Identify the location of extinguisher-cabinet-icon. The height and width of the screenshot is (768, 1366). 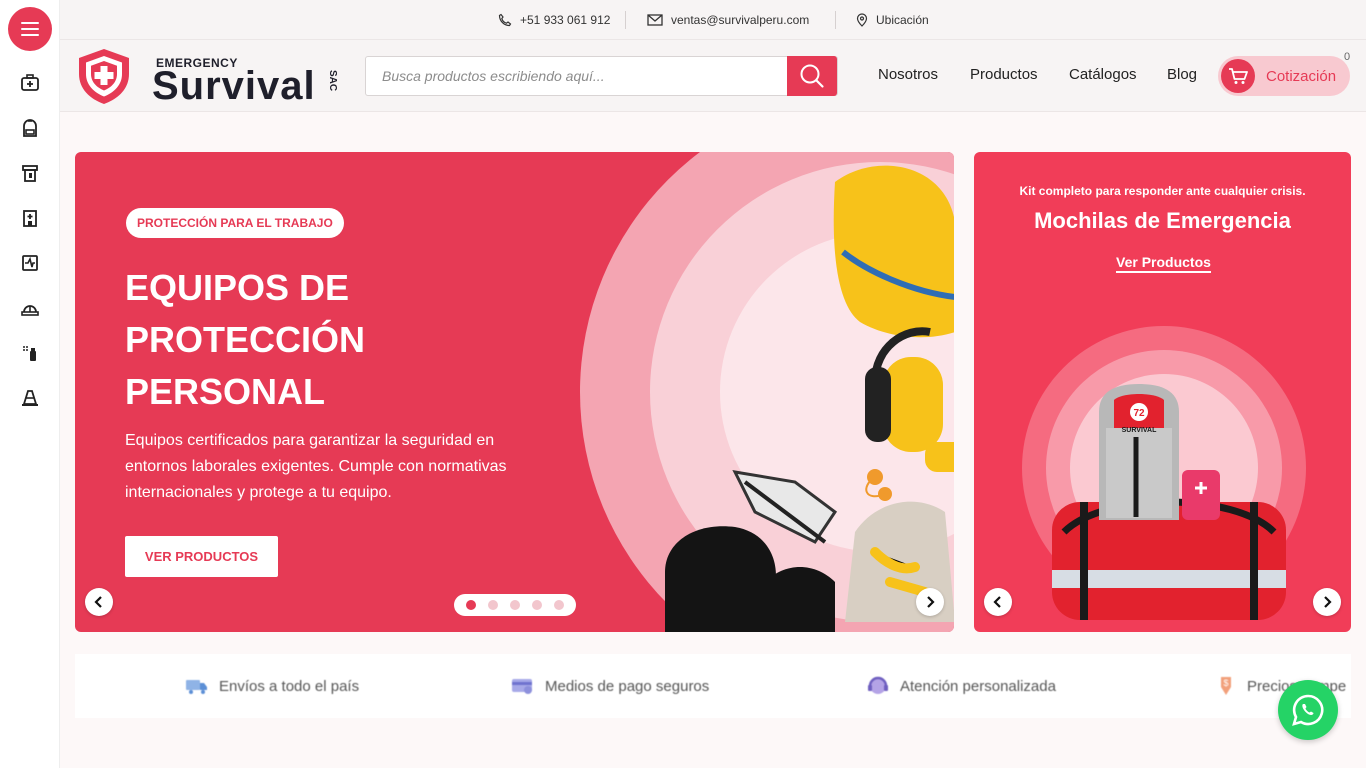
(30, 173).